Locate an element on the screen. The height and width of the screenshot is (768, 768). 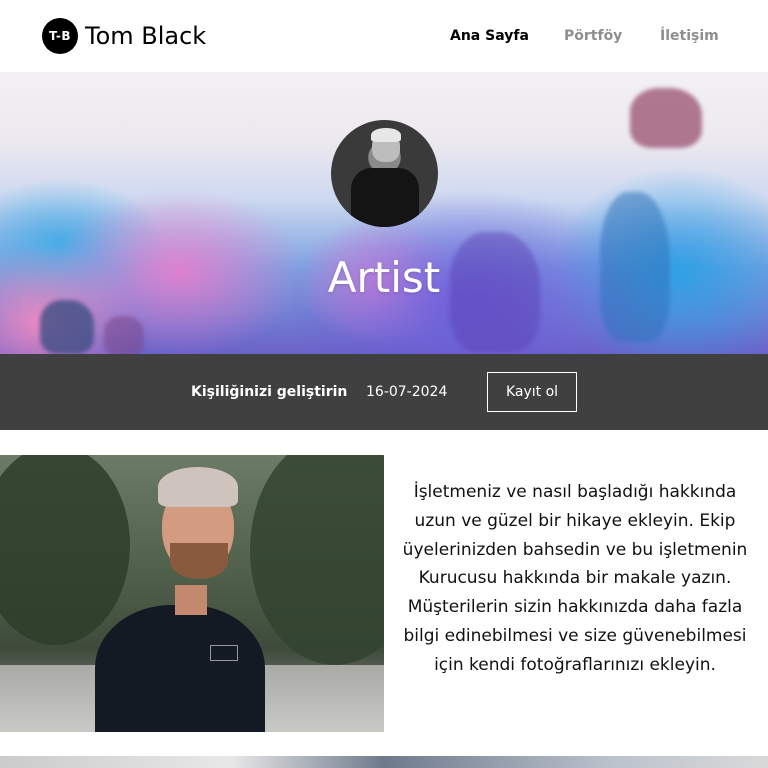
site-title: Tom Black is located at coordinates (145, 36).